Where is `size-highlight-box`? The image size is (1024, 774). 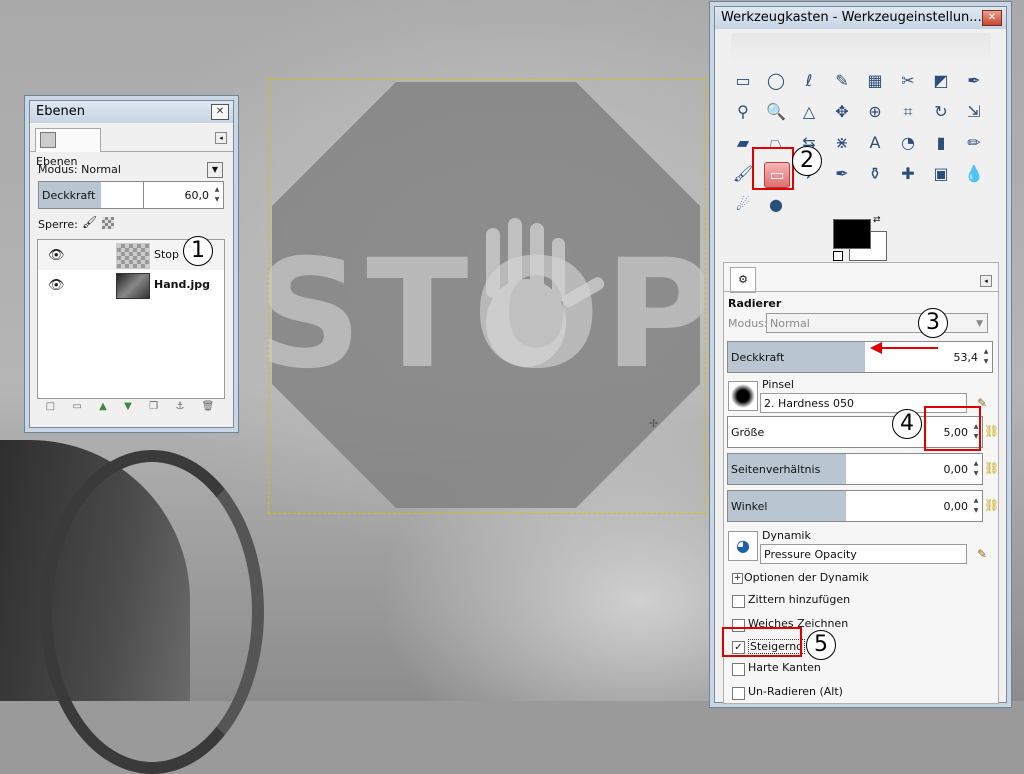 size-highlight-box is located at coordinates (952, 428).